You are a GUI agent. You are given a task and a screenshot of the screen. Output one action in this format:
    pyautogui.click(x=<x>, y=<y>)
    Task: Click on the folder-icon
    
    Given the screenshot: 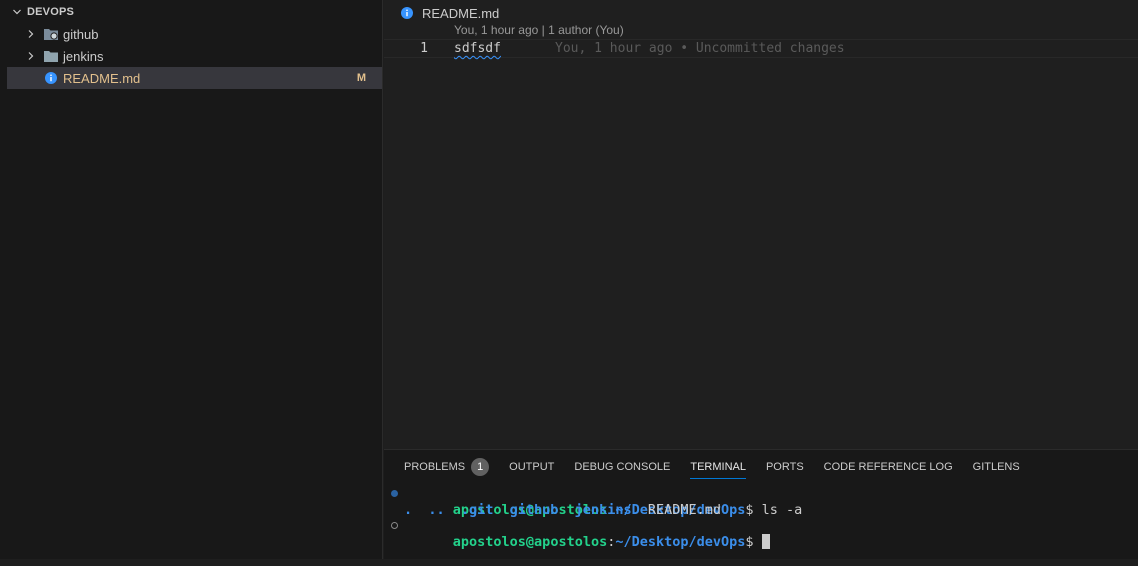 What is the action you would take?
    pyautogui.click(x=51, y=56)
    